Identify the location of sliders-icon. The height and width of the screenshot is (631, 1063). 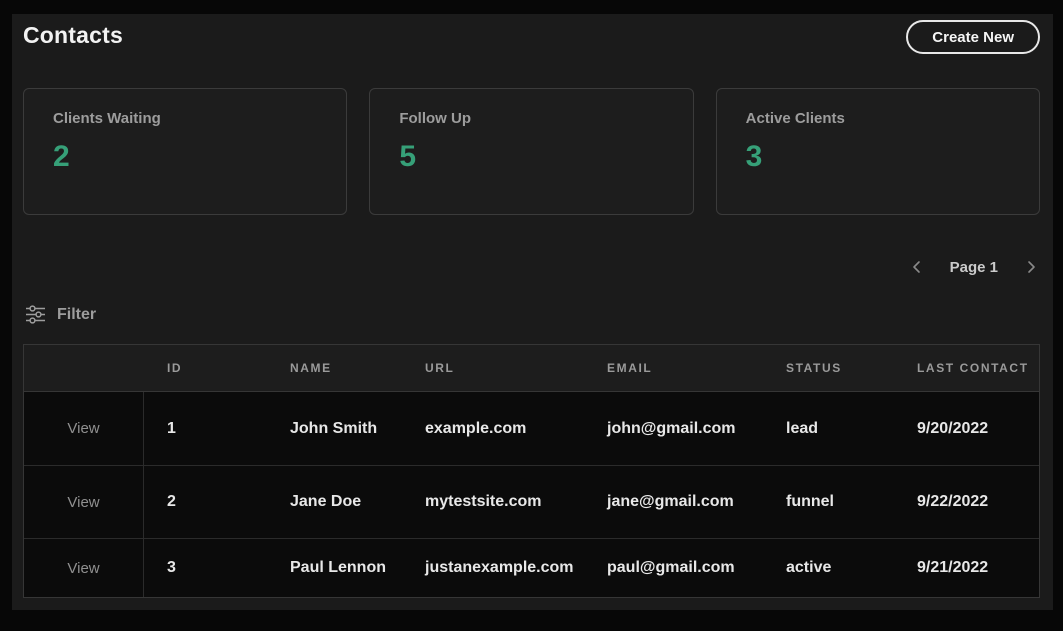
(35, 314).